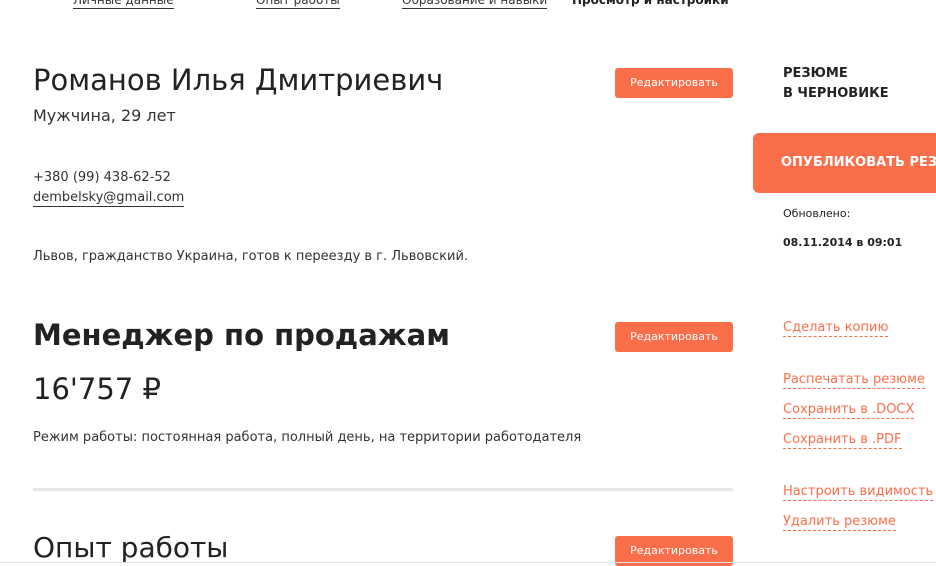 The image size is (936, 566). Describe the element at coordinates (858, 492) in the screenshot. I see `visibility-settings-link: Настроить видимость` at that location.